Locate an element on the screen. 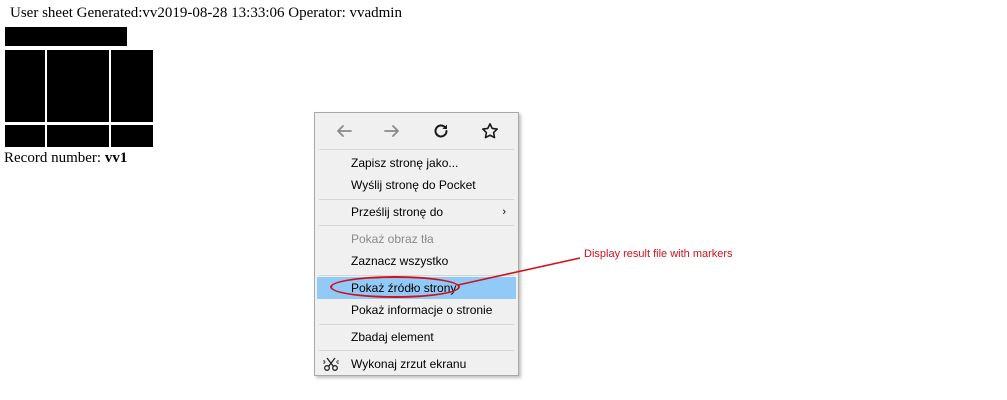 This screenshot has width=1007, height=400. menu-item-inspect-element: Zbadaj element is located at coordinates (416, 337).